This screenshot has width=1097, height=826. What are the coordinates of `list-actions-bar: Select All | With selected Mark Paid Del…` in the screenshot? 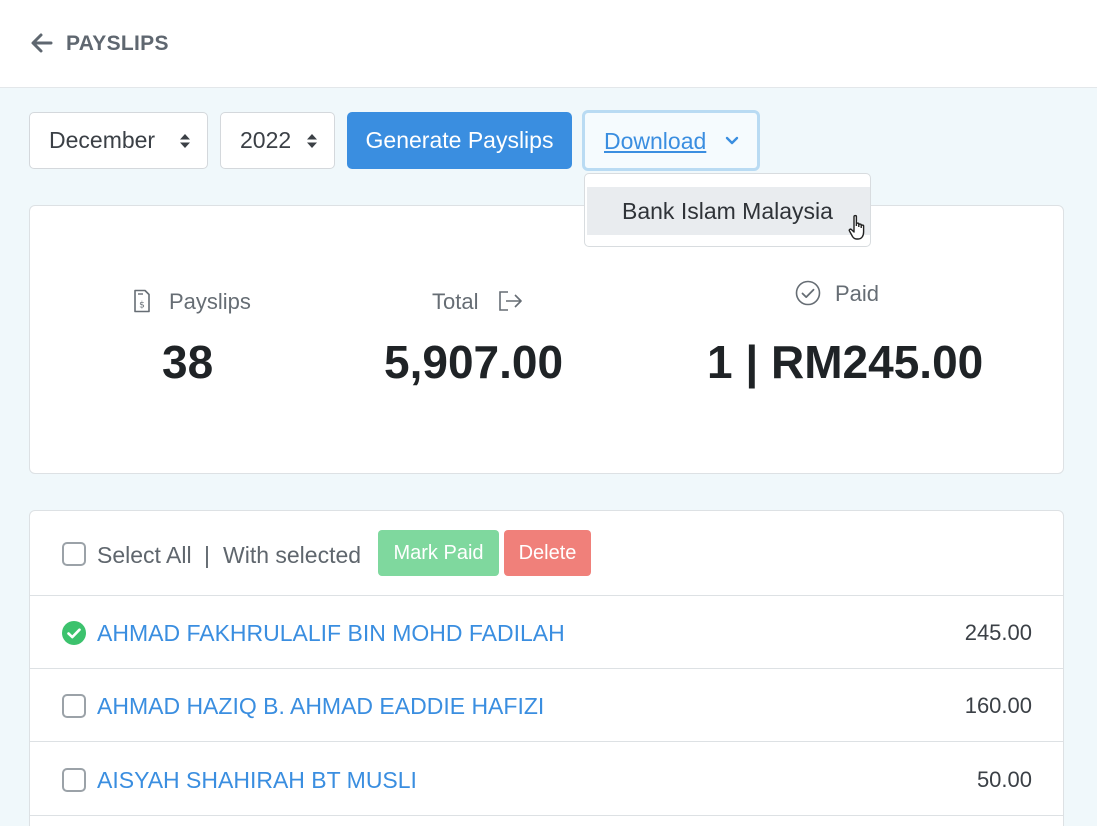 It's located at (546, 553).